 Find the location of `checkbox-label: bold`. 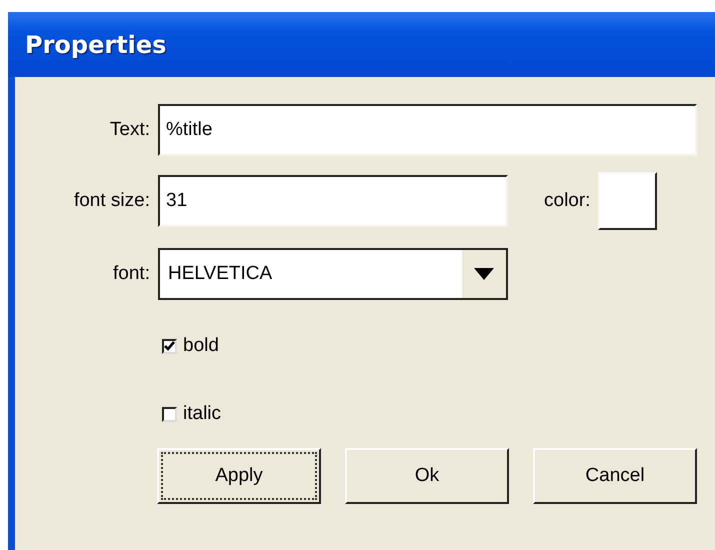

checkbox-label: bold is located at coordinates (201, 346).